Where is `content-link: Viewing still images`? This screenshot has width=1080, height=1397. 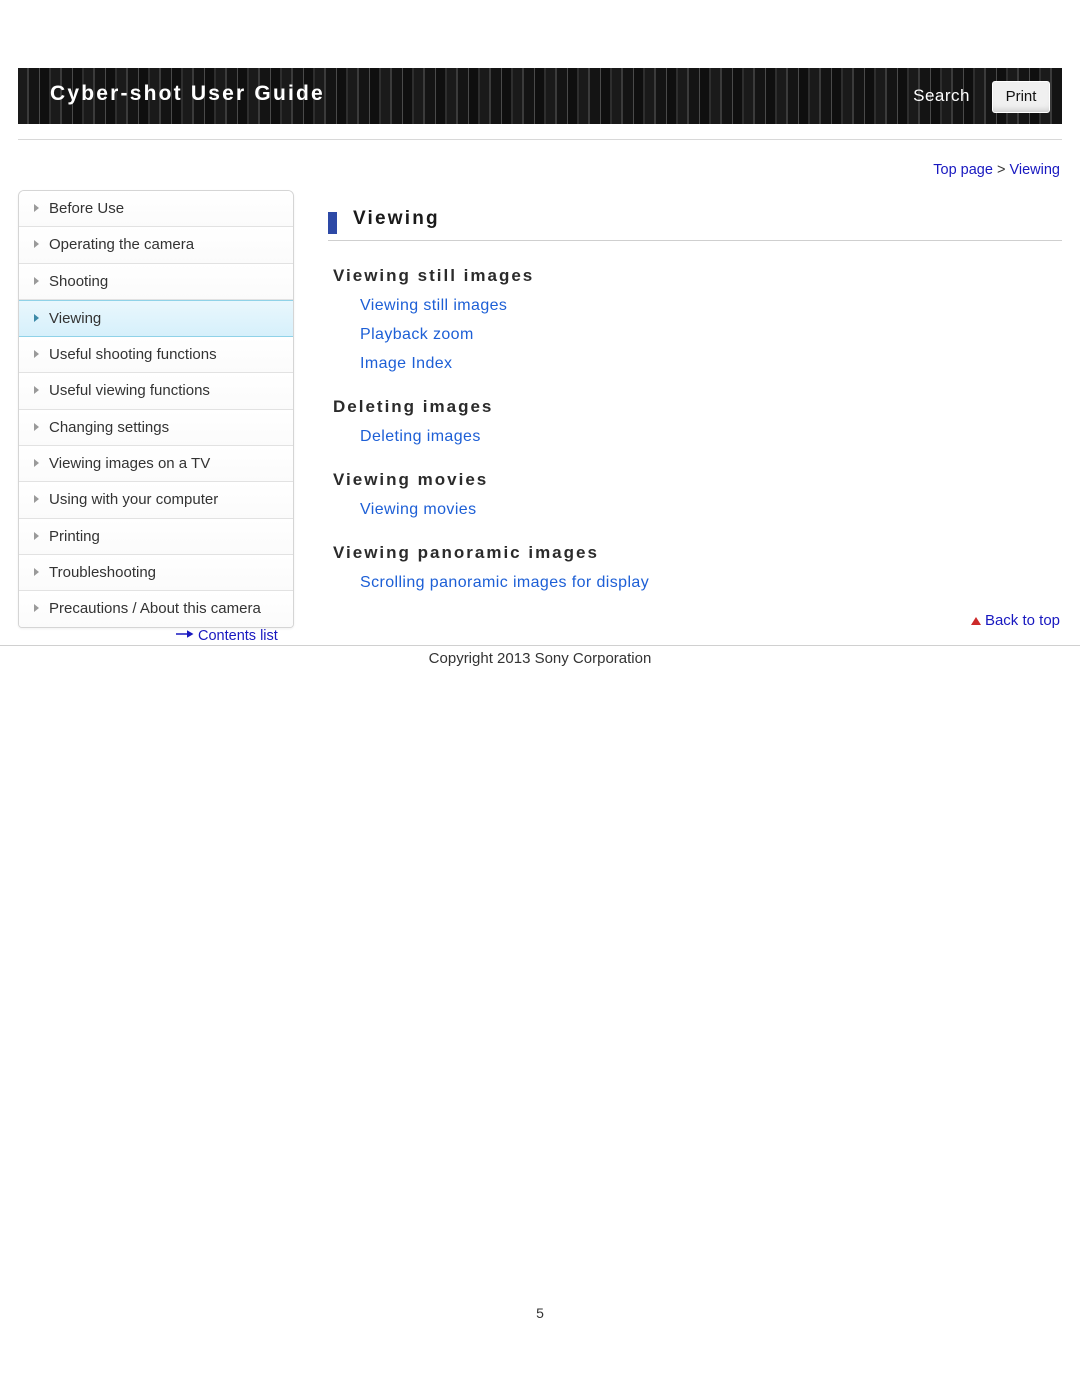 content-link: Viewing still images is located at coordinates (433, 306).